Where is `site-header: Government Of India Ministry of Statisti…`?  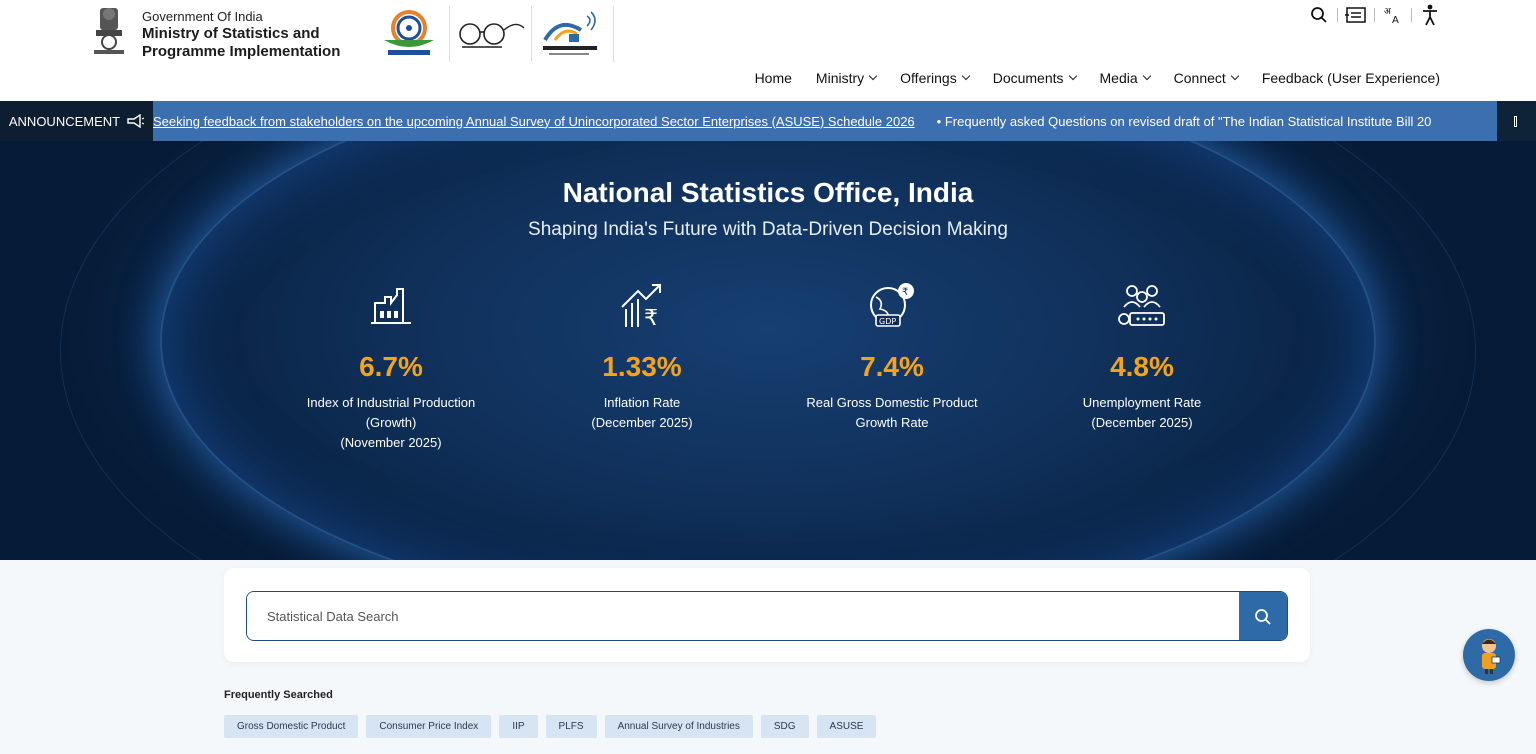
site-header: Government Of India Ministry of Statisti… is located at coordinates (768, 50).